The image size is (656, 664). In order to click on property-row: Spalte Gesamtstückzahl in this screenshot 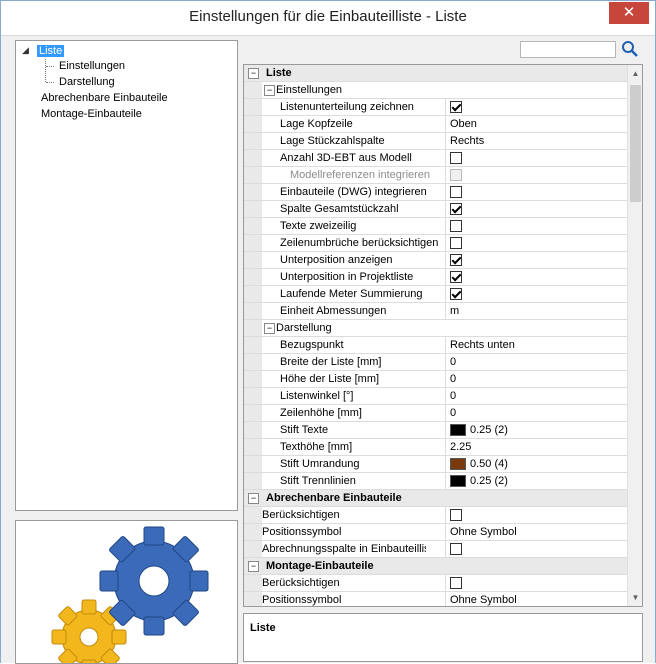, I will do `click(435, 209)`.